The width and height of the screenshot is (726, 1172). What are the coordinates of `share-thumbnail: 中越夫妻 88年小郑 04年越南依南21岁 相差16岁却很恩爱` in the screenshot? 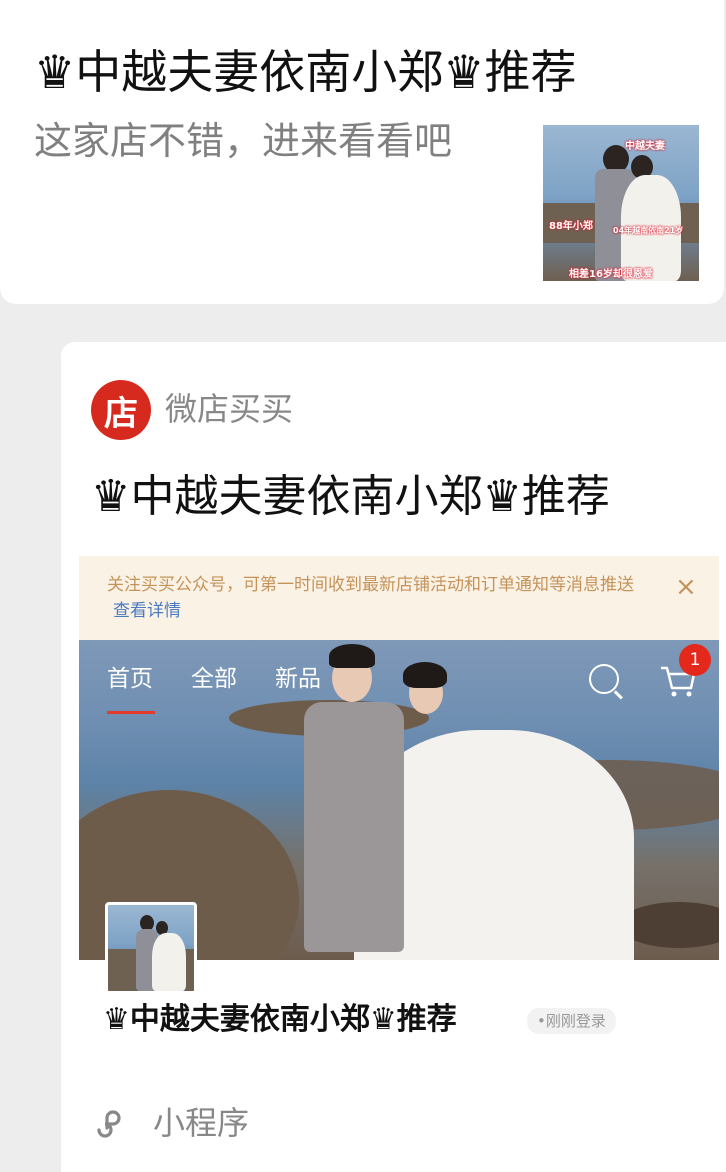 It's located at (621, 203).